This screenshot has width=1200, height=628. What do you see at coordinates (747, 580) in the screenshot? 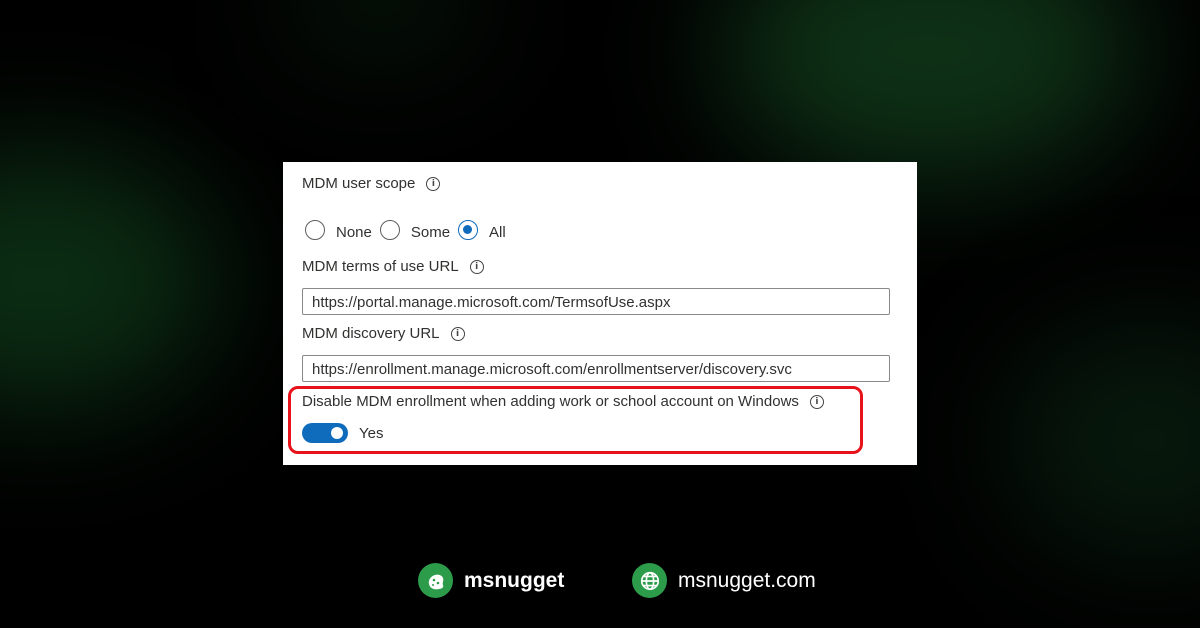
I see `site-url: msnugget.com` at bounding box center [747, 580].